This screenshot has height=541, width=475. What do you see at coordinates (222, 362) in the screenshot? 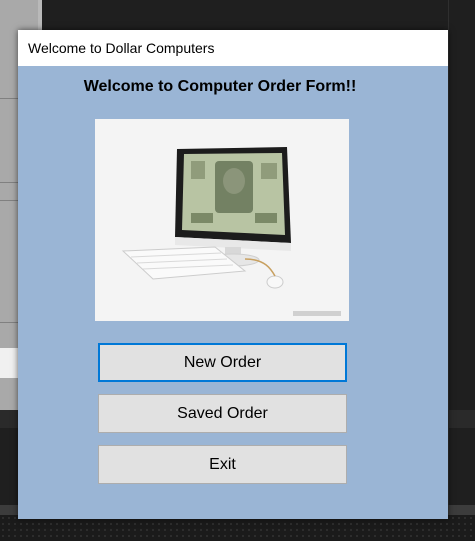
I see `new-order-button: New Order` at bounding box center [222, 362].